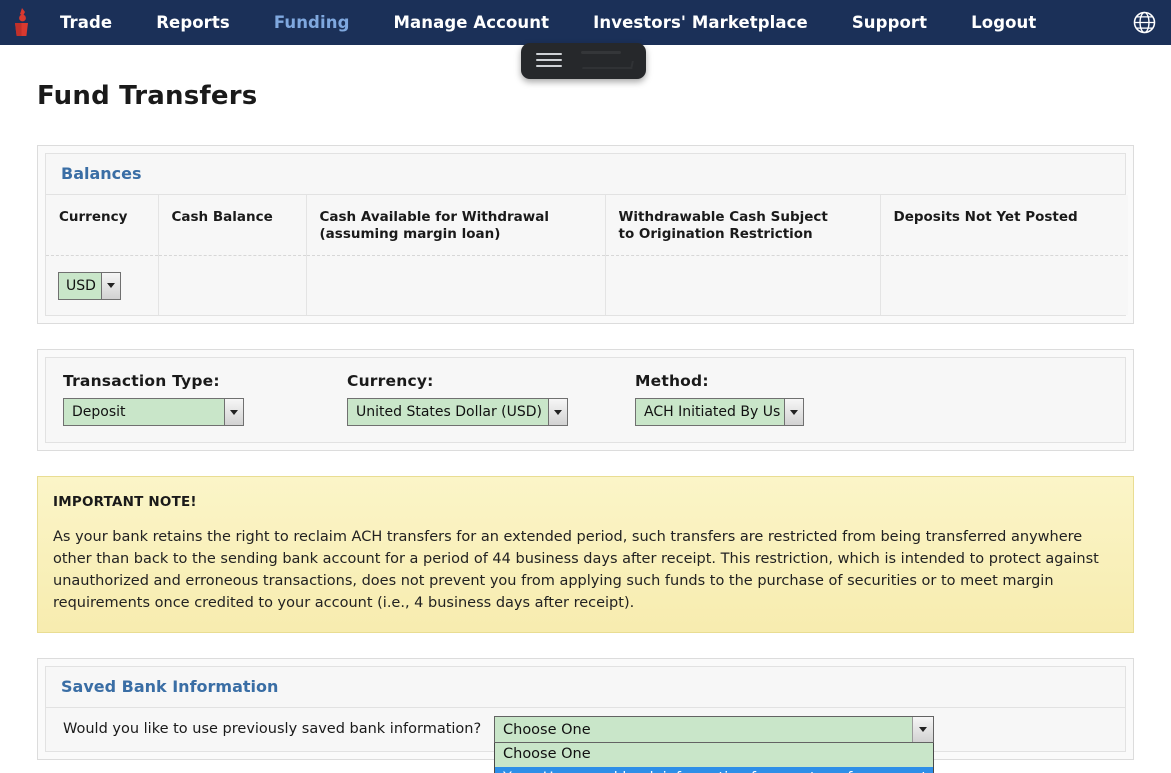 Image resolution: width=1171 pixels, height=773 pixels. Describe the element at coordinates (312, 22) in the screenshot. I see `nav-item-funding: Funding` at that location.